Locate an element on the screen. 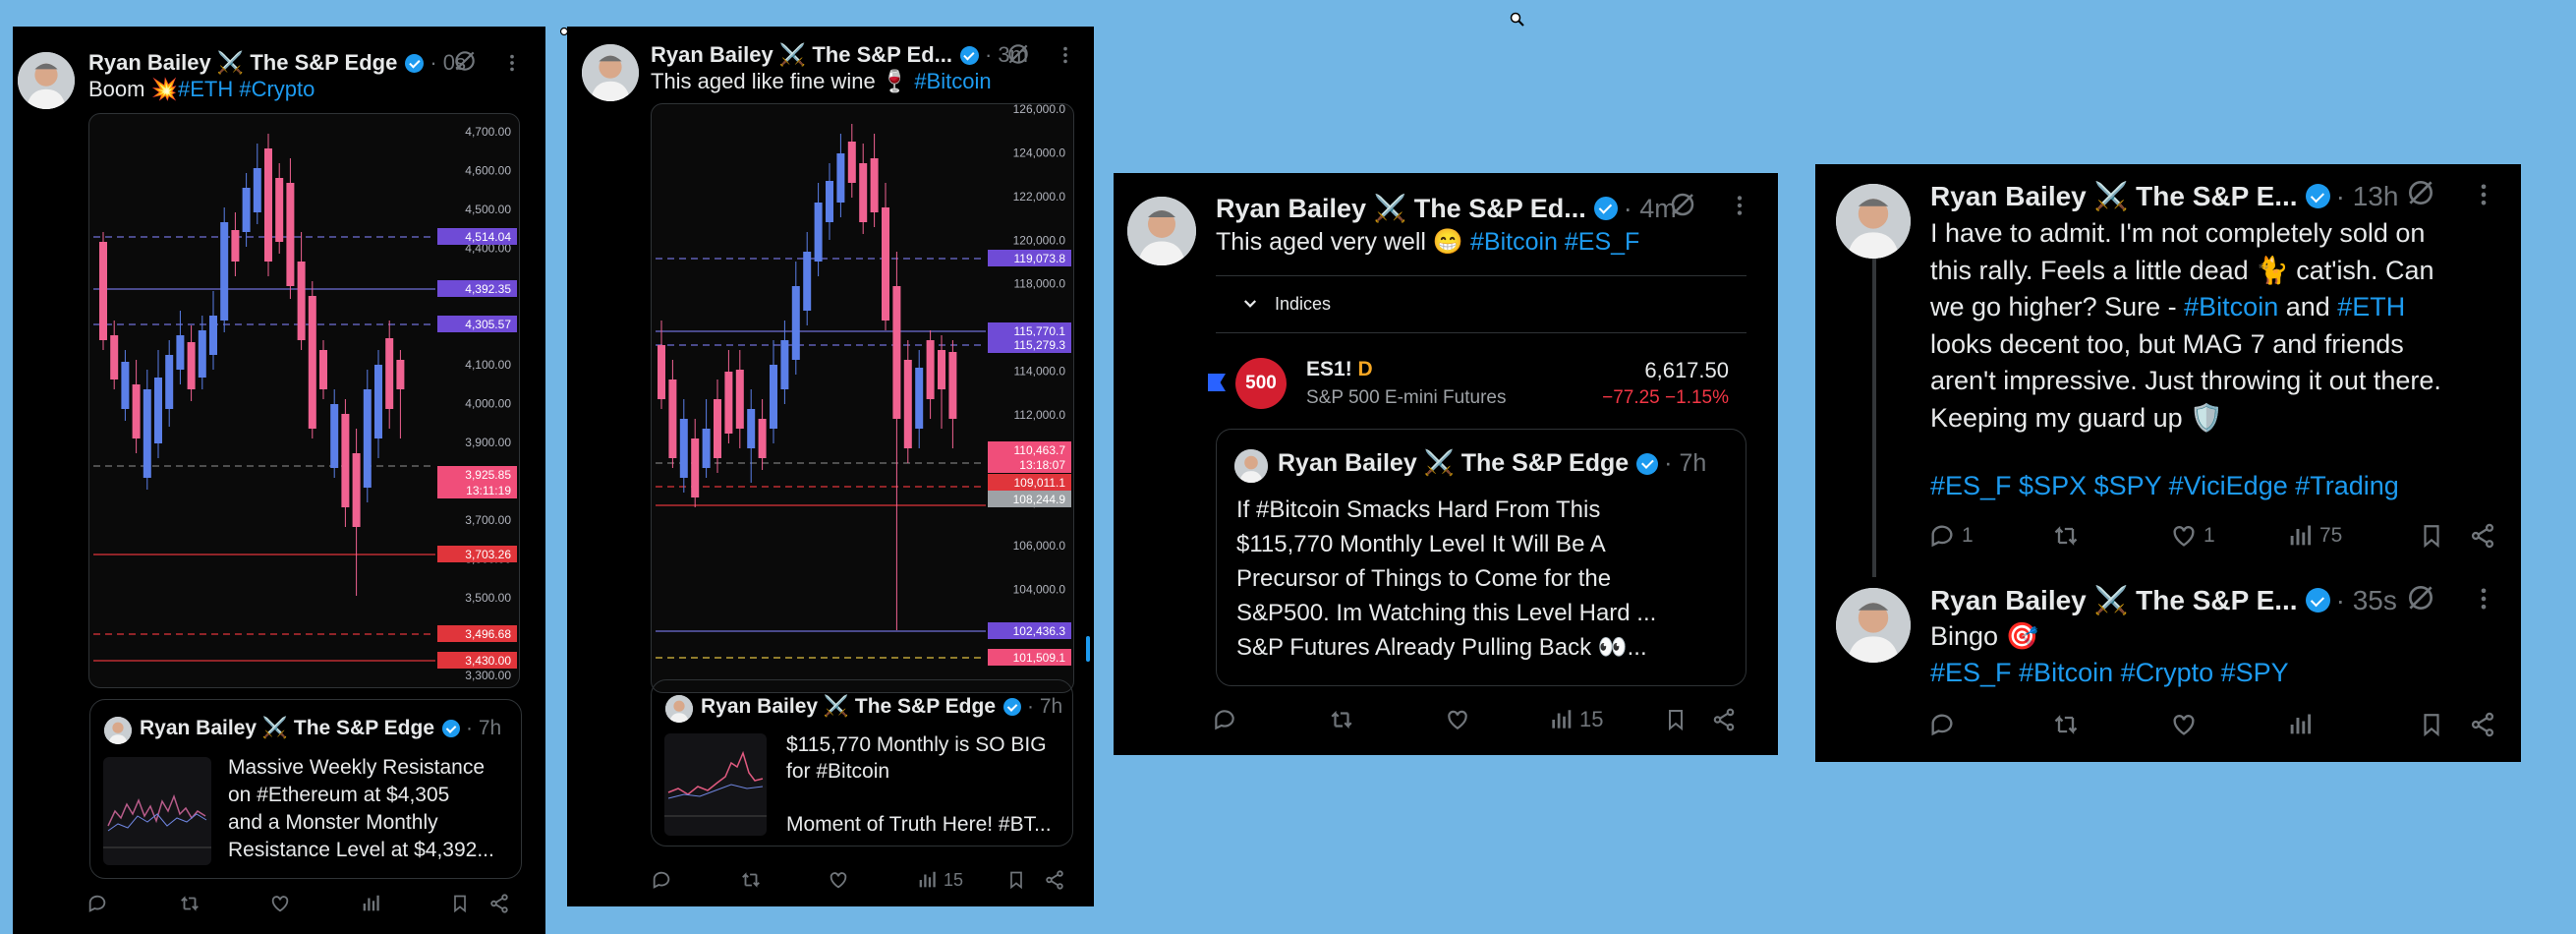 Image resolution: width=2576 pixels, height=934 pixels. zoom-cursor-icon is located at coordinates (1517, 19).